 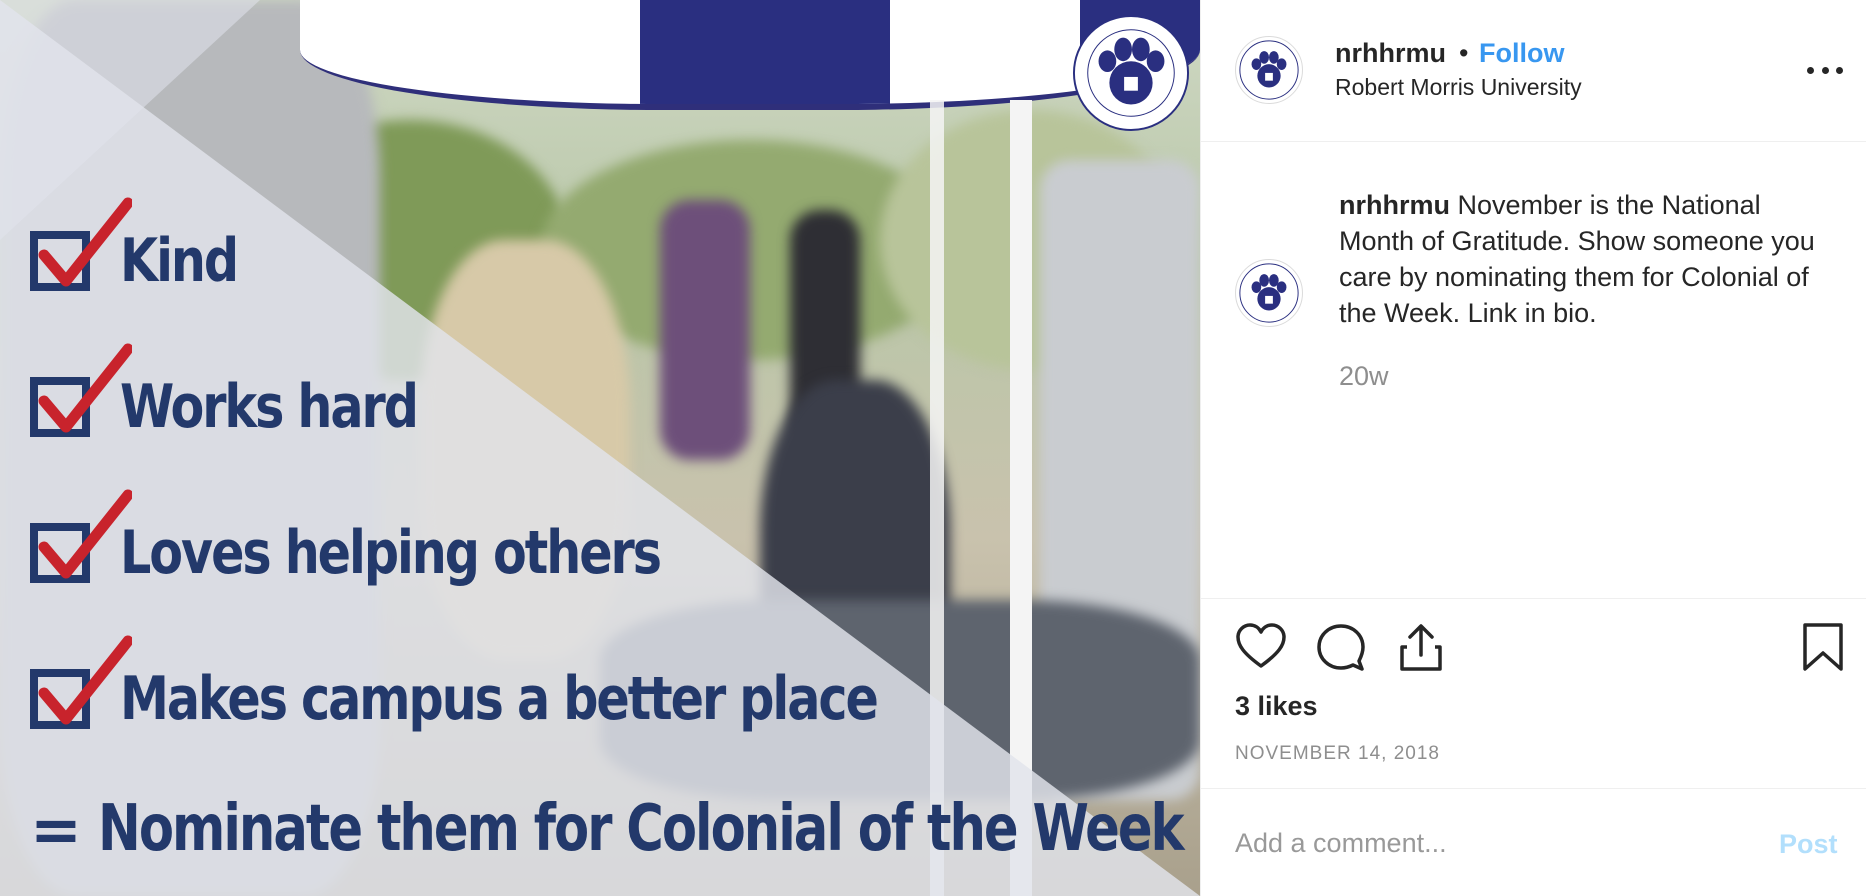 I want to click on avatar, so click(x=1269, y=70).